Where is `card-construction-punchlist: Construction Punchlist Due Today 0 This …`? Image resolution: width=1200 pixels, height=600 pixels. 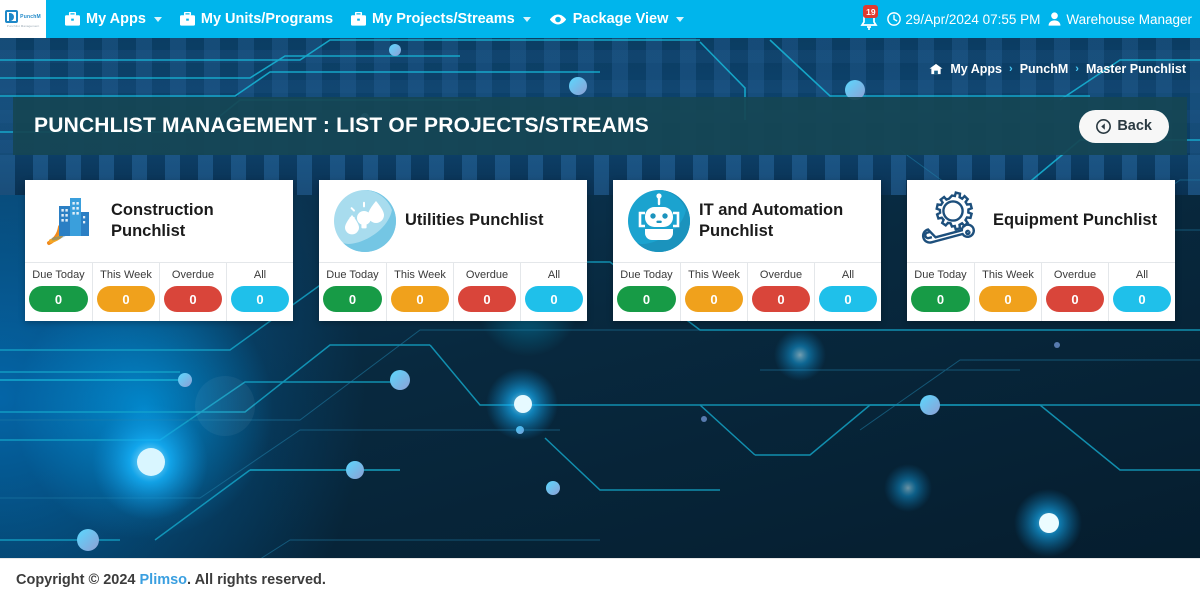 card-construction-punchlist: Construction Punchlist Due Today 0 This … is located at coordinates (159, 250).